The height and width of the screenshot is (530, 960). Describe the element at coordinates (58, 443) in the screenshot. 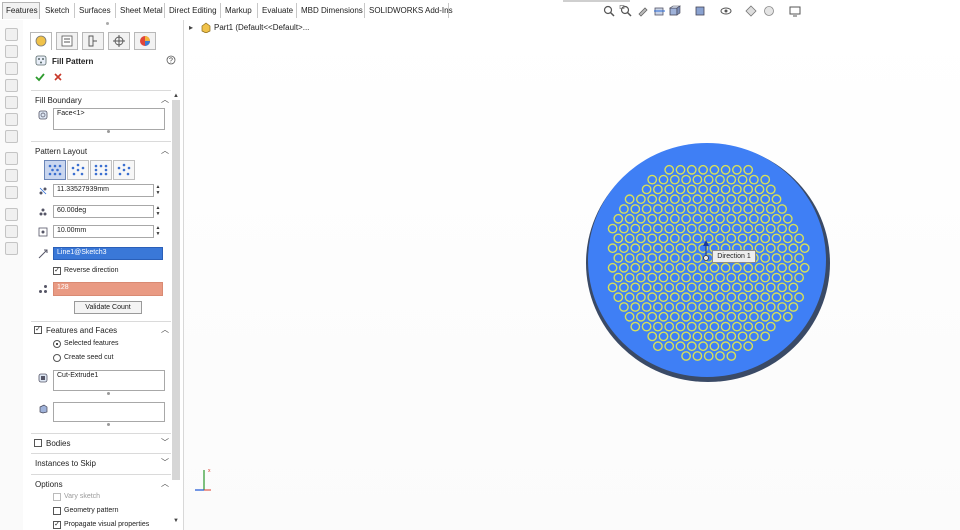

I see `section-bodies: Bodies` at that location.